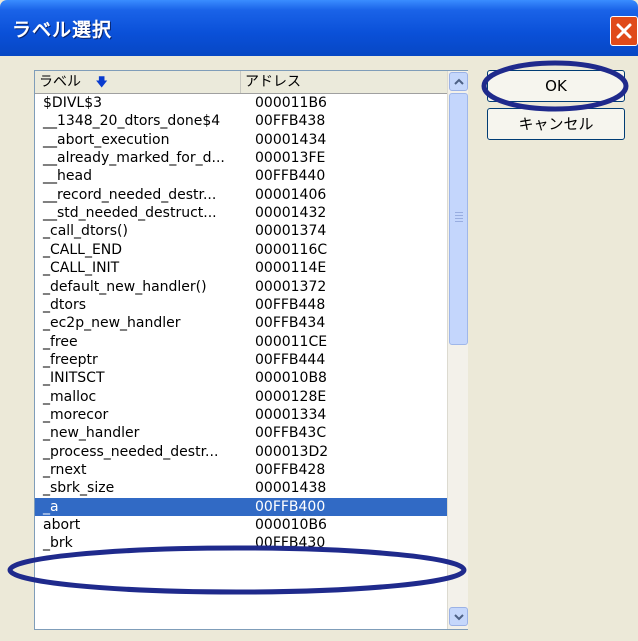 The width and height of the screenshot is (638, 641). I want to click on list-item: _CALL_END 0000116C, so click(241, 250).